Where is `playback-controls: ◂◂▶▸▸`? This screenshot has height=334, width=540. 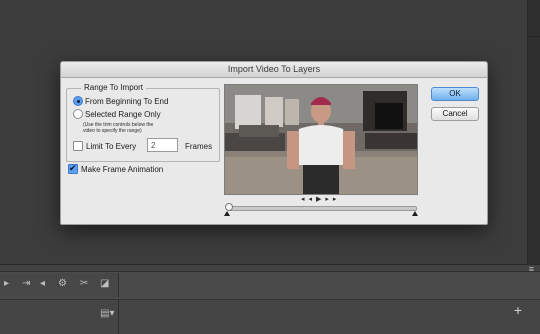
playback-controls: ◂◂▶▸▸ is located at coordinates (320, 199).